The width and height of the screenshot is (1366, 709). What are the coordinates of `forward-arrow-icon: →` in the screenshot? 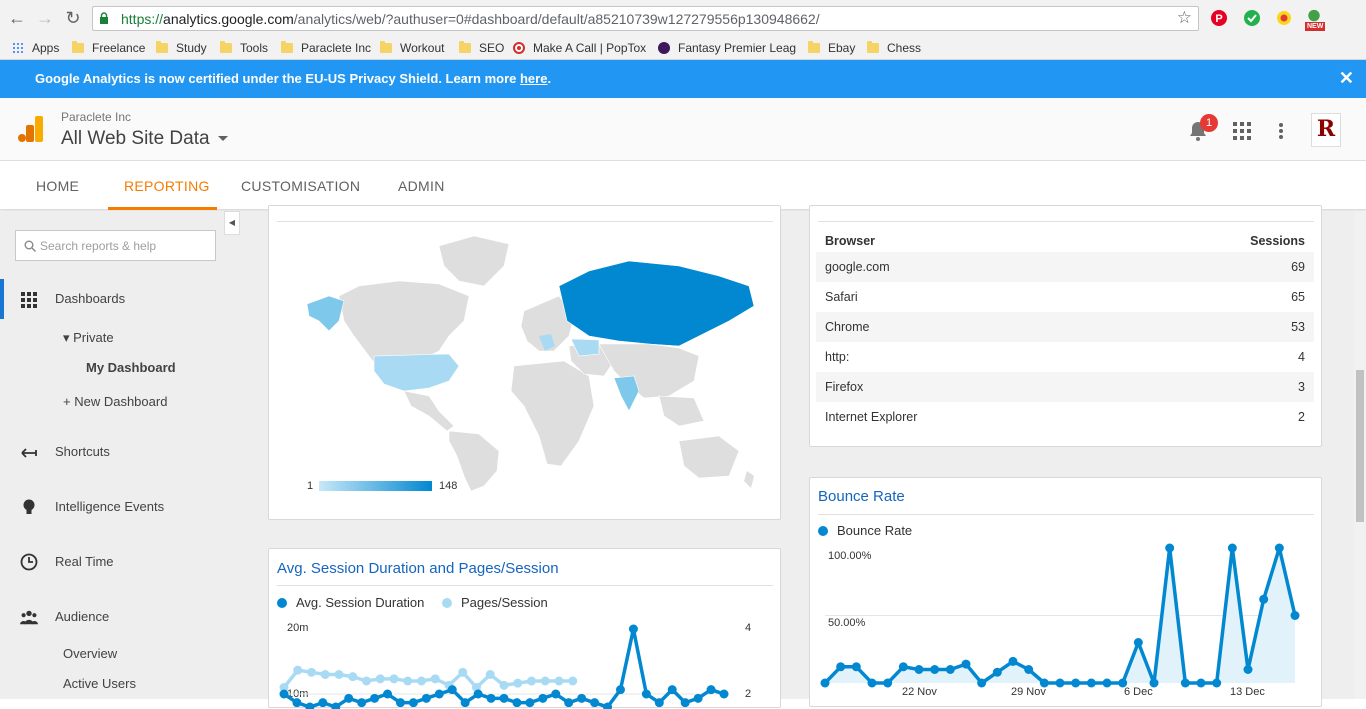 It's located at (45, 18).